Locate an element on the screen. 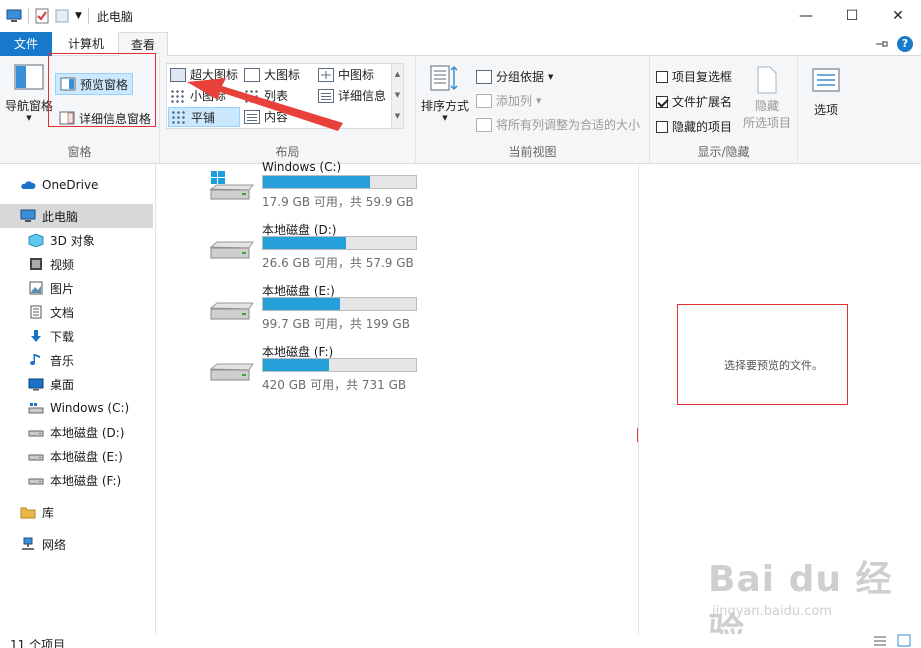  large-icons-view-icon is located at coordinates (904, 640).